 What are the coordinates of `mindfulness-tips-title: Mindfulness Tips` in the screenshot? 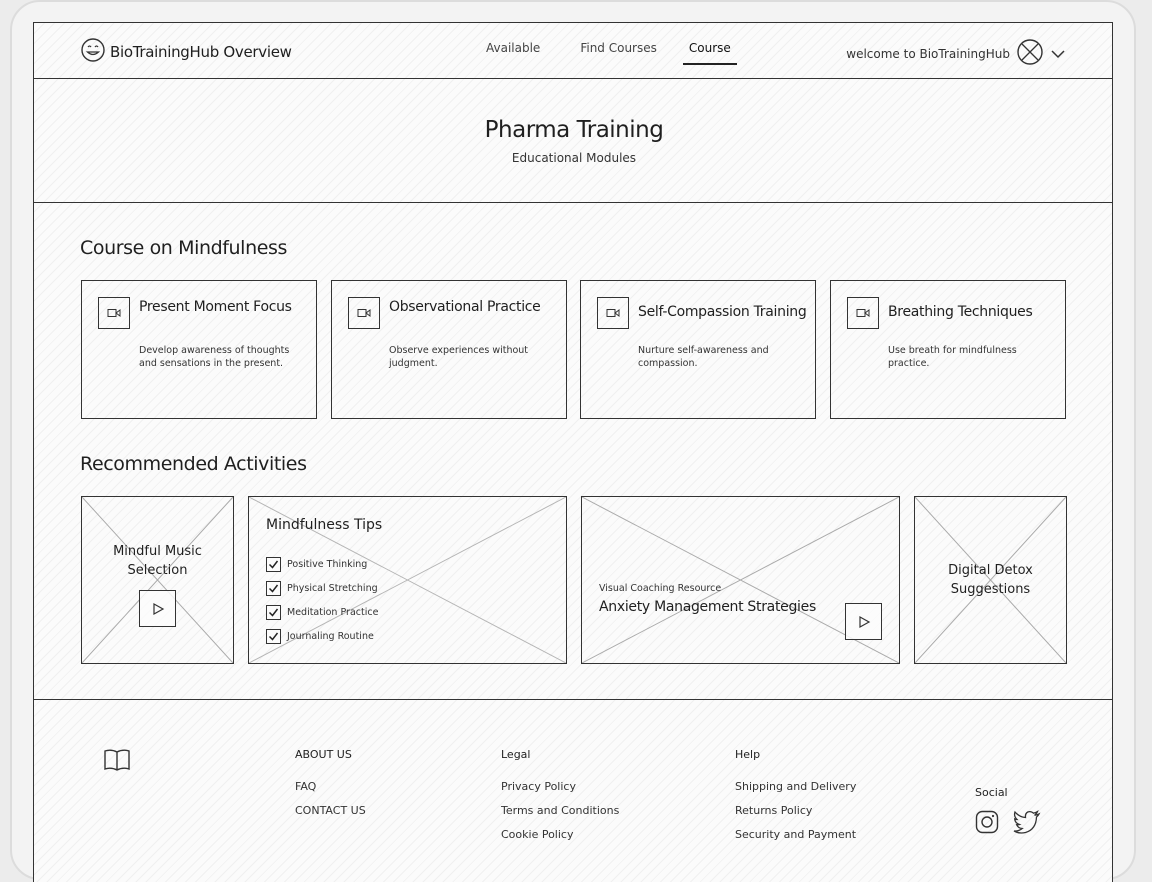 It's located at (324, 525).